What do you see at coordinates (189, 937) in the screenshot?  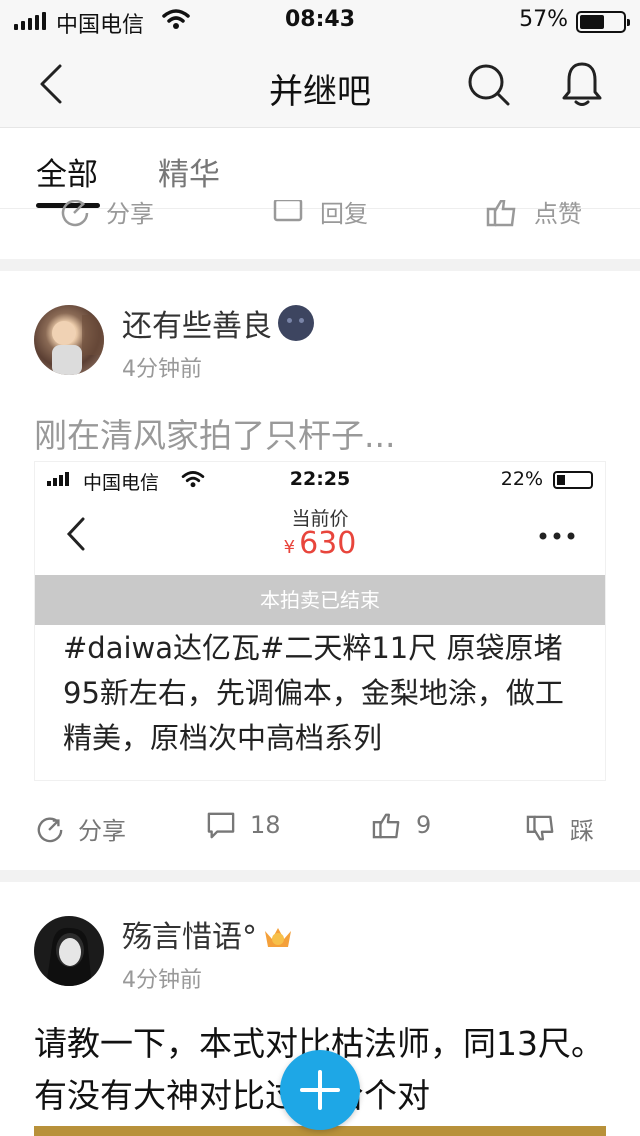 I see `username-text: 殇言惜语°` at bounding box center [189, 937].